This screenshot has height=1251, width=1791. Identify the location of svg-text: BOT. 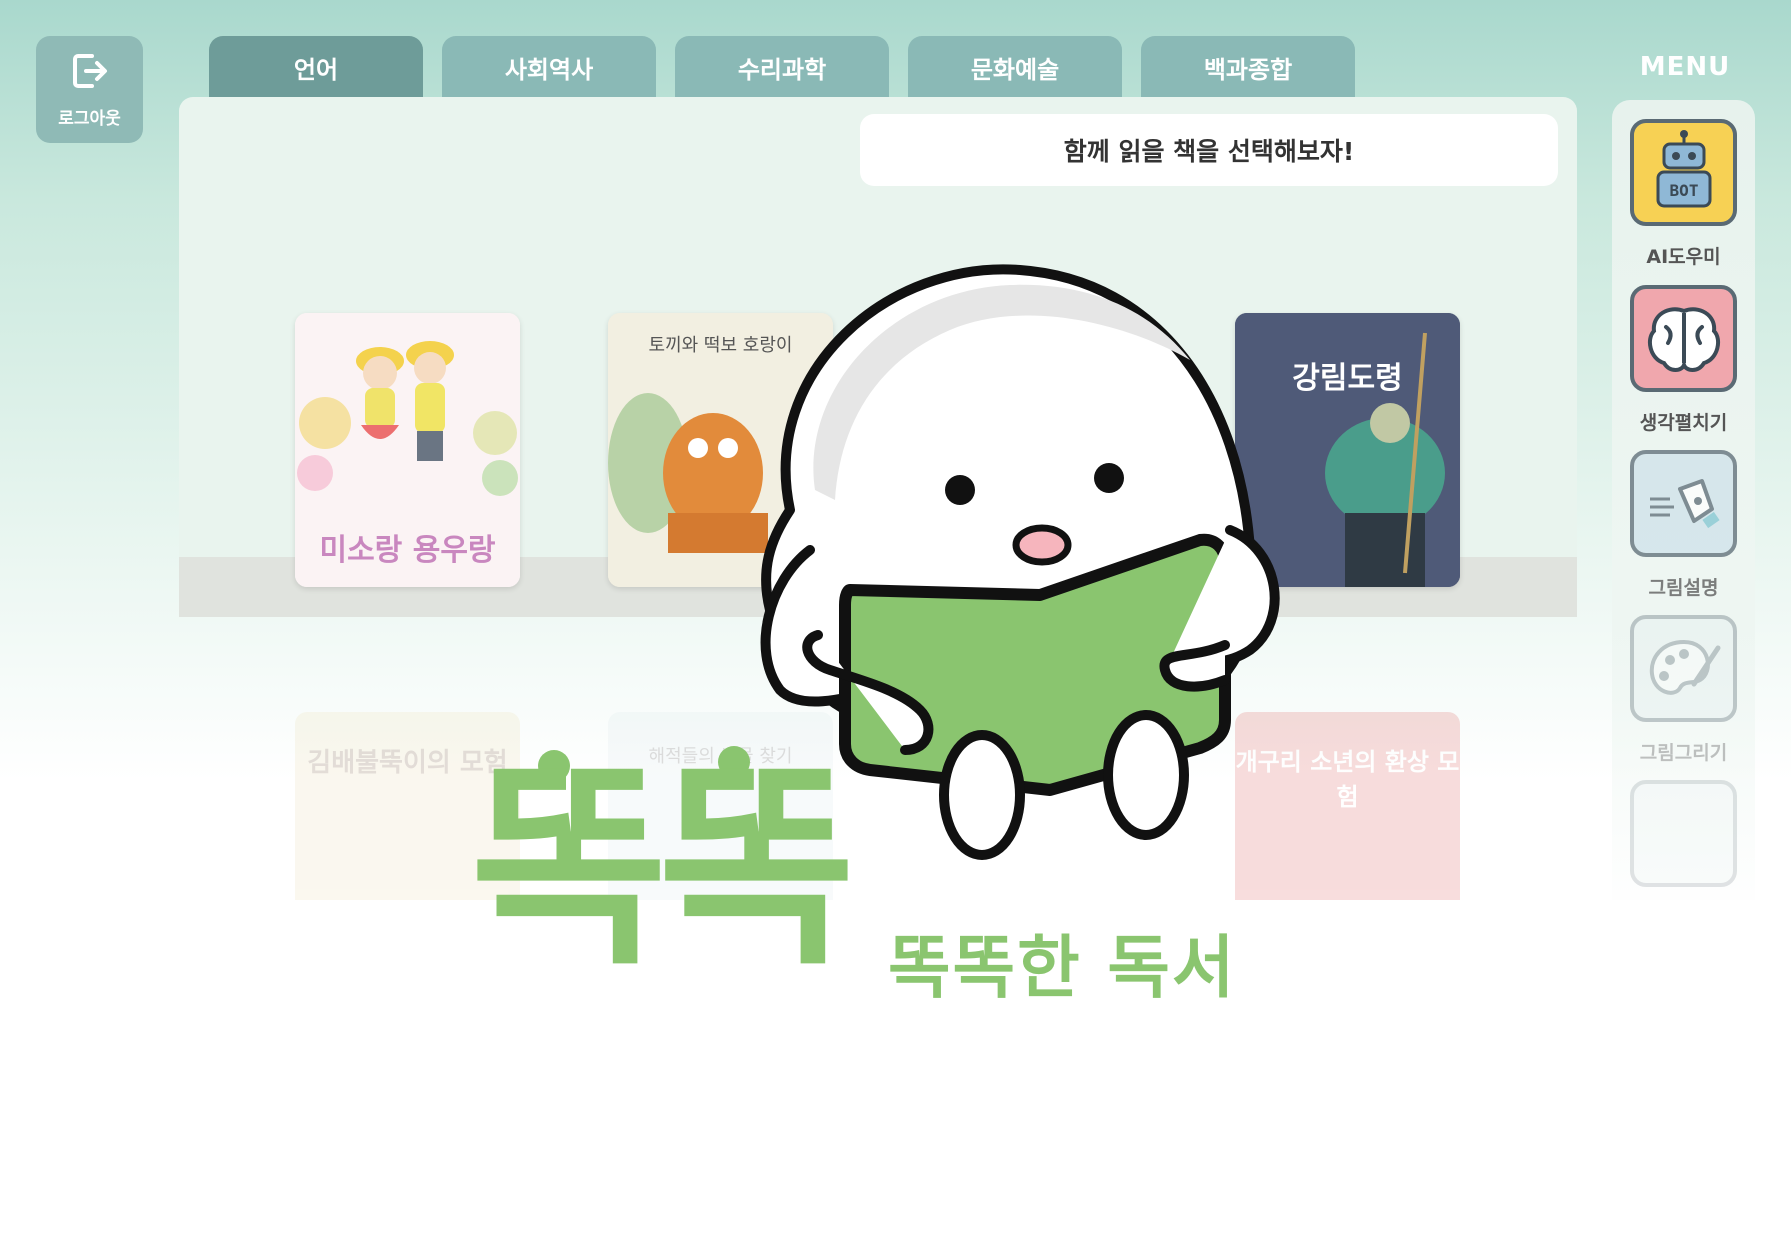
(1683, 190).